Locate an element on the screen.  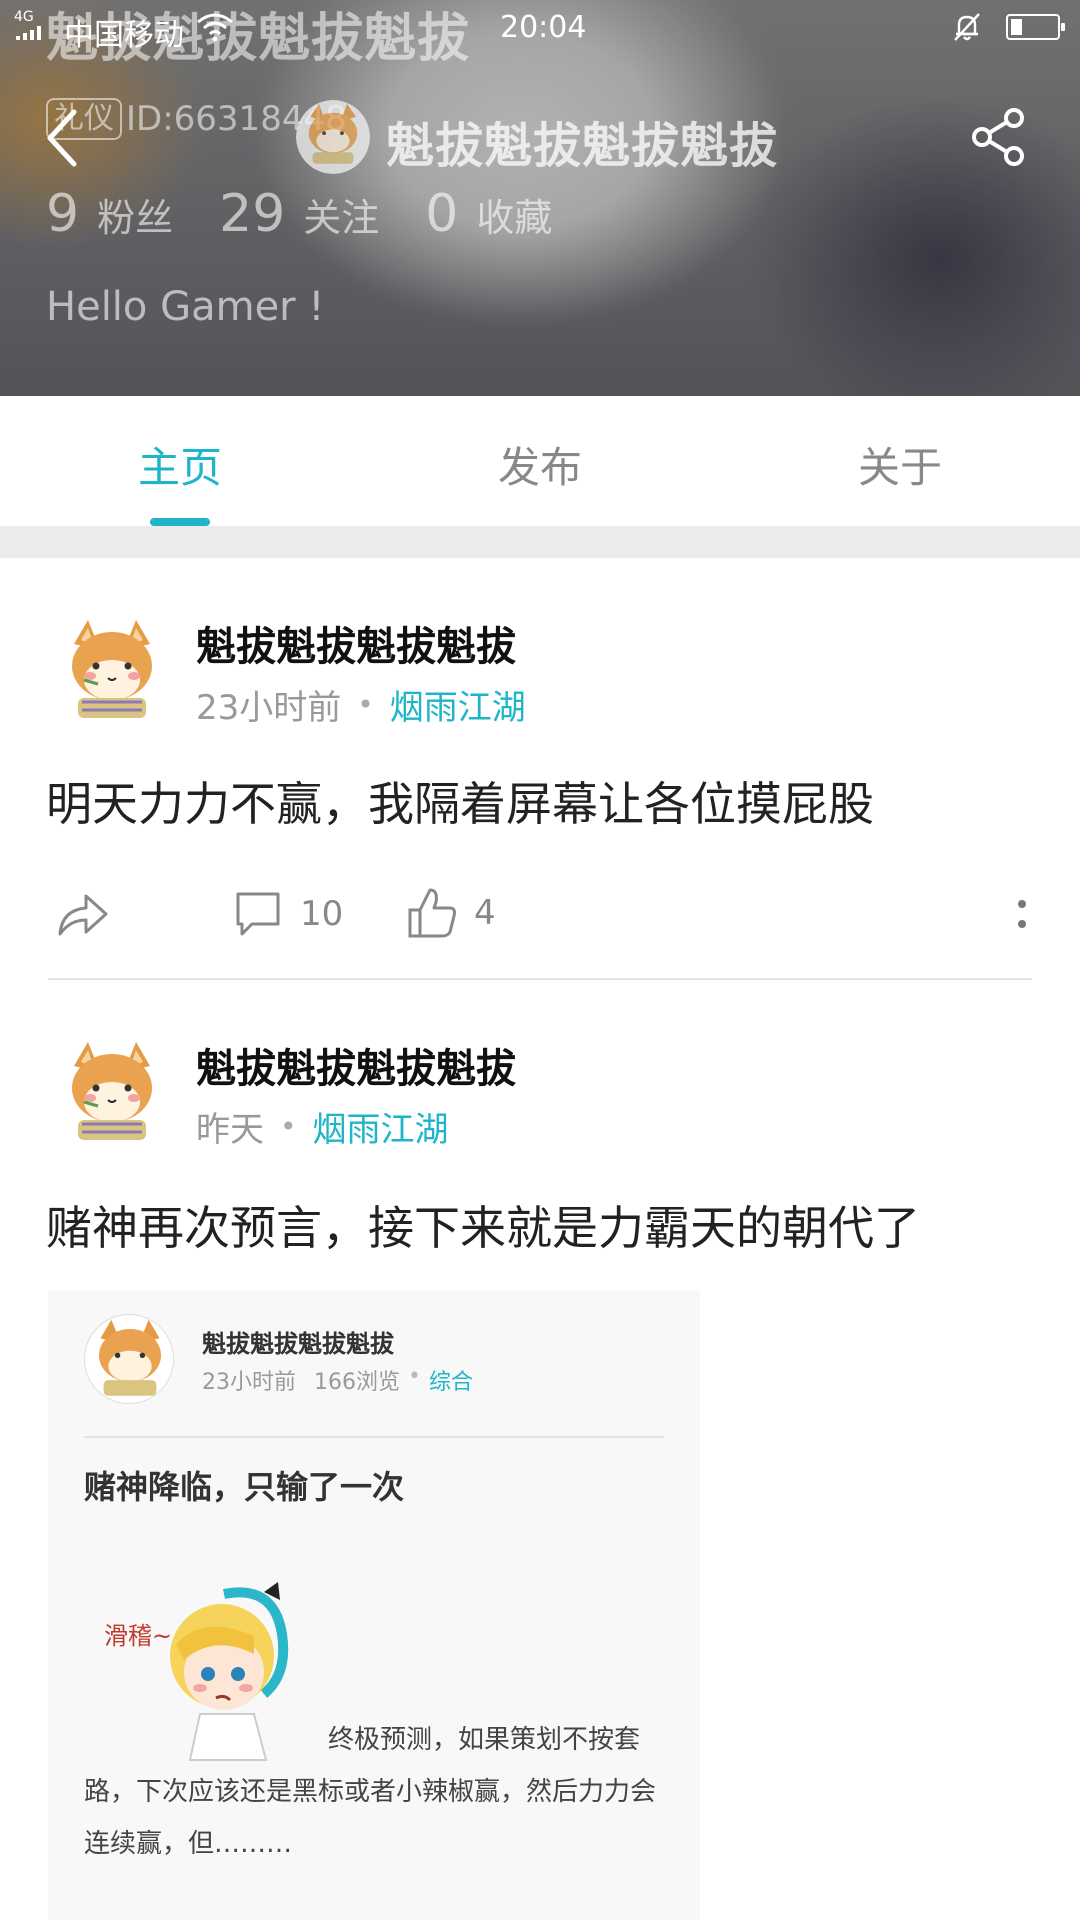
stat-number: 9 is located at coordinates (63, 214).